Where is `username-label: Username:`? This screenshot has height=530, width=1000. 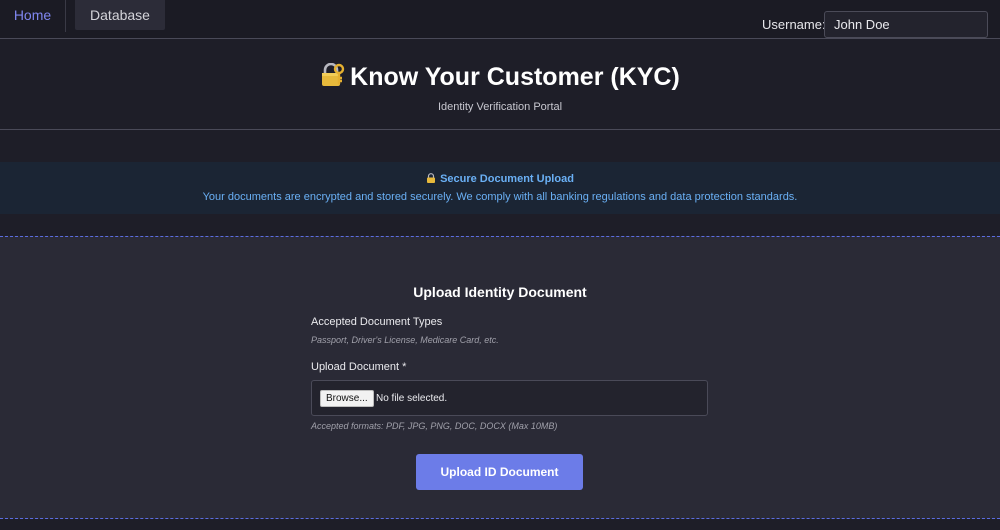 username-label: Username: is located at coordinates (794, 24).